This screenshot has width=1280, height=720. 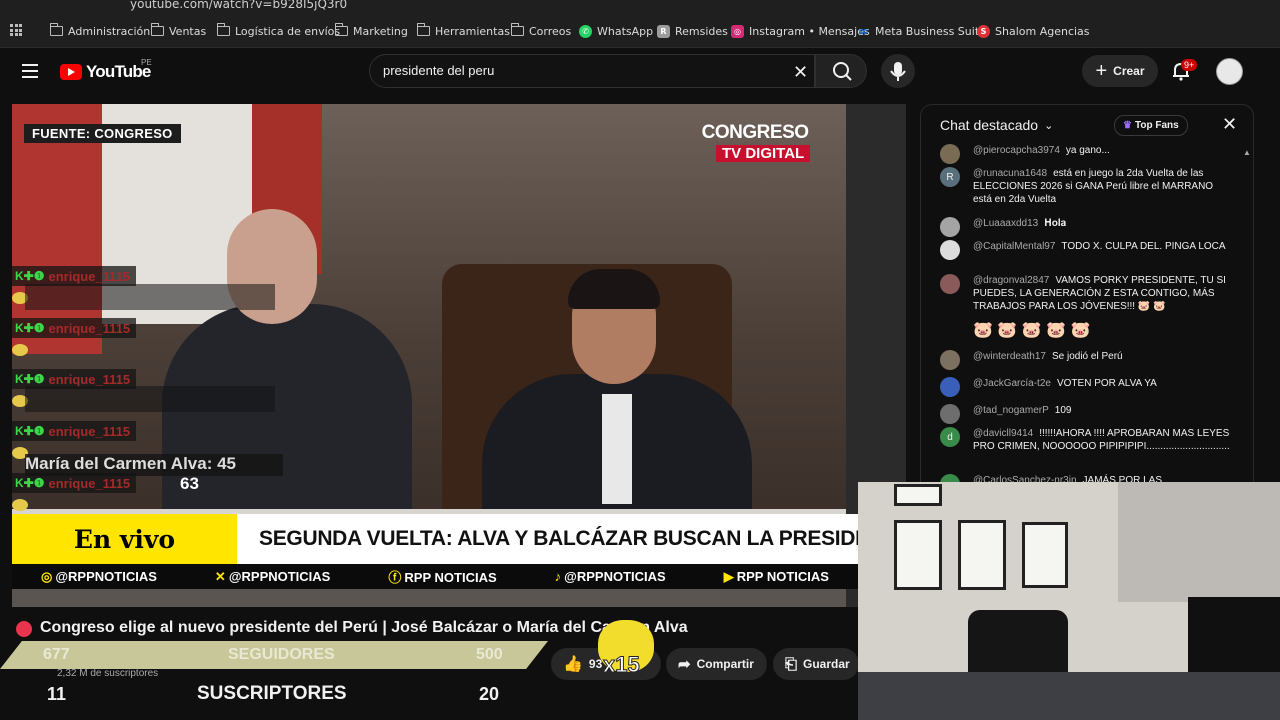 What do you see at coordinates (541, 31) in the screenshot?
I see `bookmark-correos: Correos` at bounding box center [541, 31].